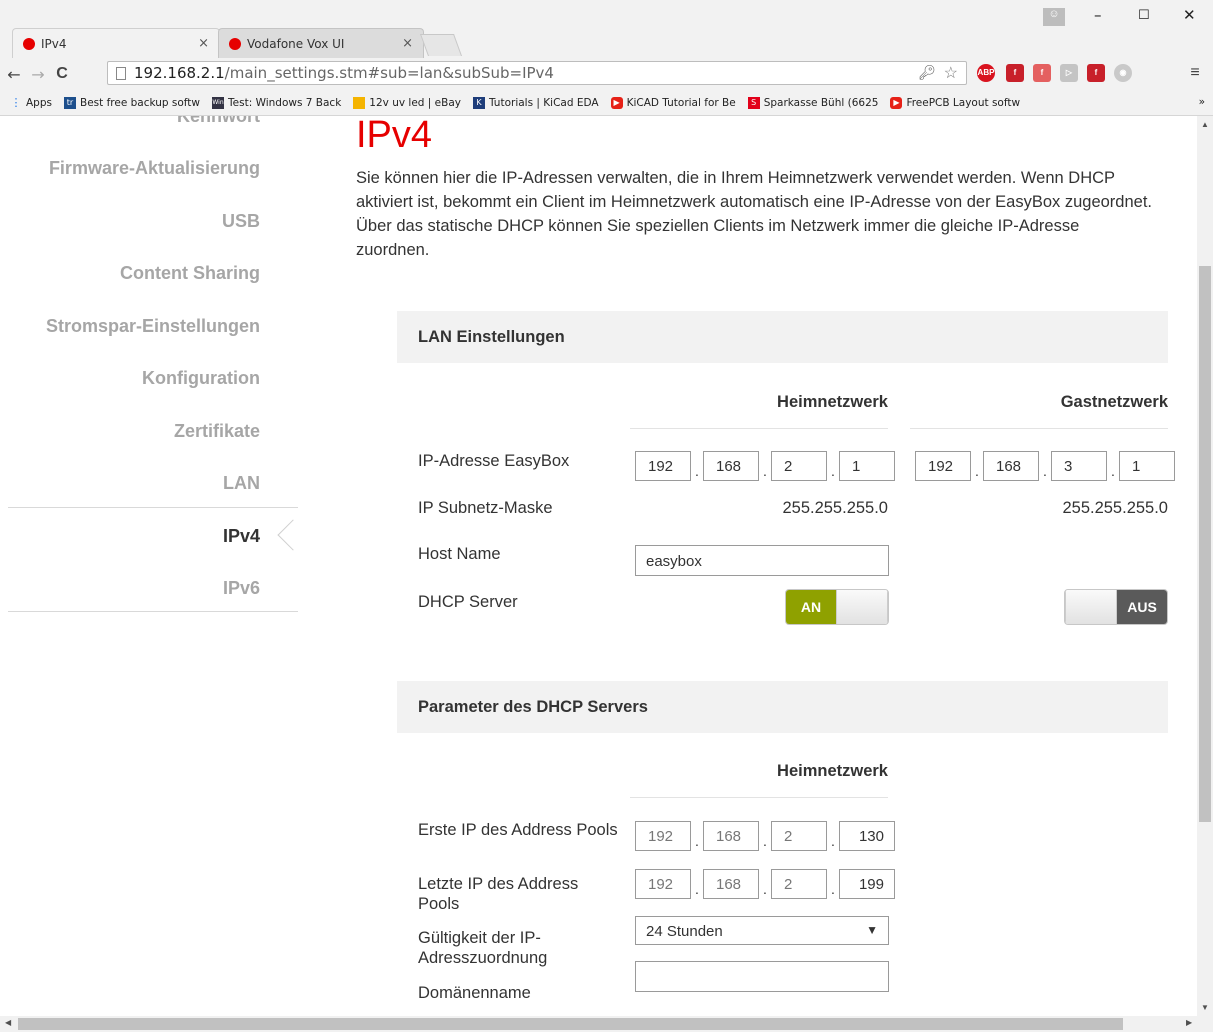 This screenshot has width=1213, height=1032. What do you see at coordinates (1205, 1007) in the screenshot?
I see `scroll-down-icon: ▼` at bounding box center [1205, 1007].